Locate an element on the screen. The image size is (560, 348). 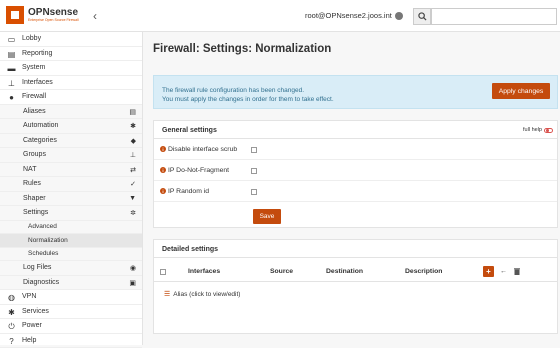
sidebar-item-system: ▬ System is located at coordinates (71, 68).